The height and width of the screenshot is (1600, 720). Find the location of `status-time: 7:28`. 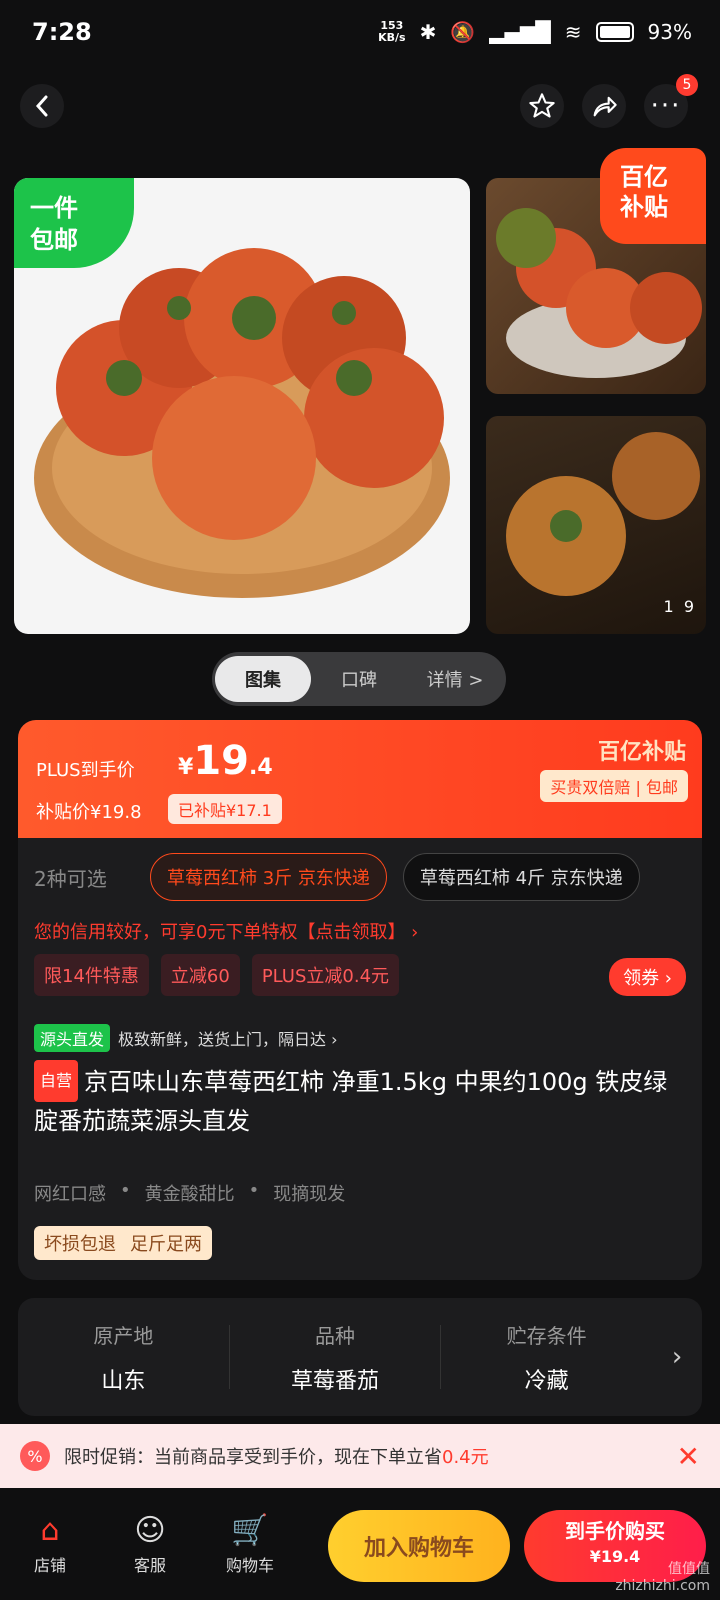

status-time: 7:28 is located at coordinates (62, 32).